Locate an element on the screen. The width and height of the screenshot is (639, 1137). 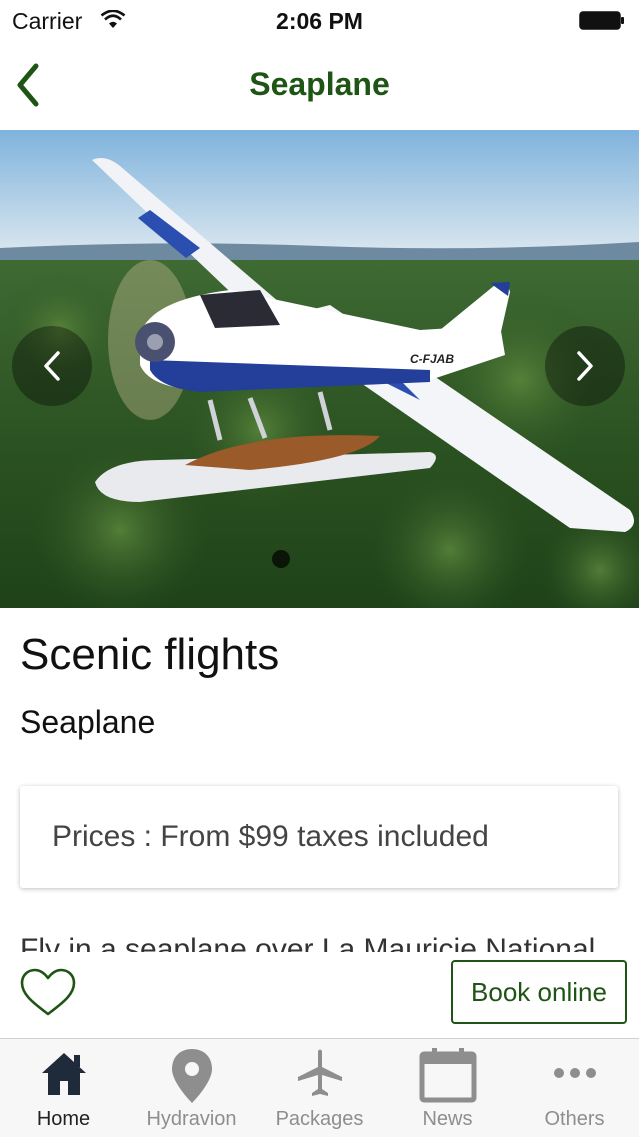
tab-label: News is located at coordinates (447, 1119).